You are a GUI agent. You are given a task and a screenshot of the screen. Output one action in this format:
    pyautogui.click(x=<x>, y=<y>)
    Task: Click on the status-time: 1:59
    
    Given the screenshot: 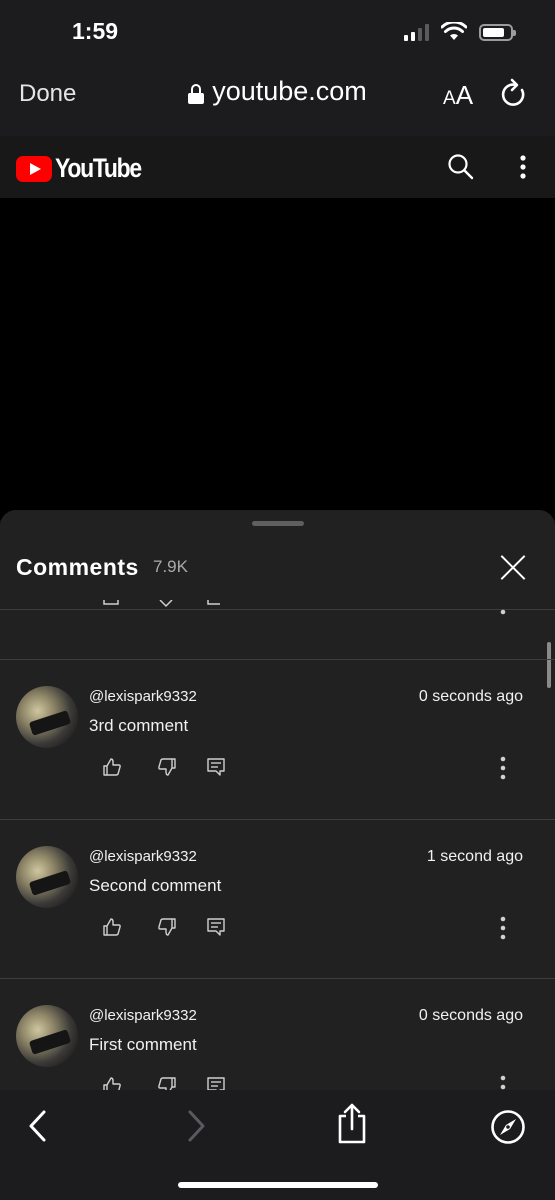 What is the action you would take?
    pyautogui.click(x=95, y=31)
    